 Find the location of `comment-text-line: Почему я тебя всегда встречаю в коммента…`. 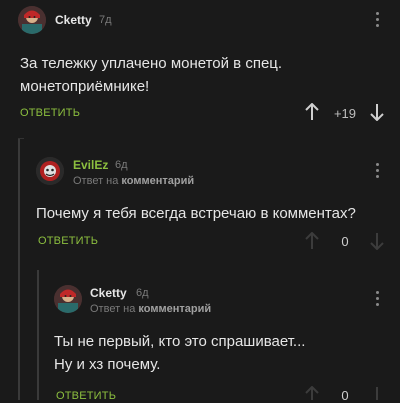

comment-text-line: Почему я тебя всегда встречаю в коммента… is located at coordinates (196, 213).